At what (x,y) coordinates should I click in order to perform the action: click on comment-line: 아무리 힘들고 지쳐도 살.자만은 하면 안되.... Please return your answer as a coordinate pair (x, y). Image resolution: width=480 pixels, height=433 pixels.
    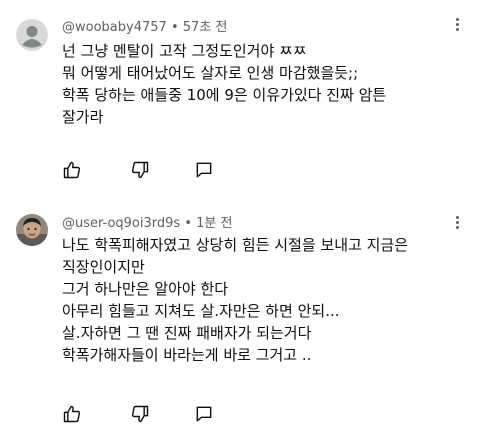
    Looking at the image, I should click on (201, 311).